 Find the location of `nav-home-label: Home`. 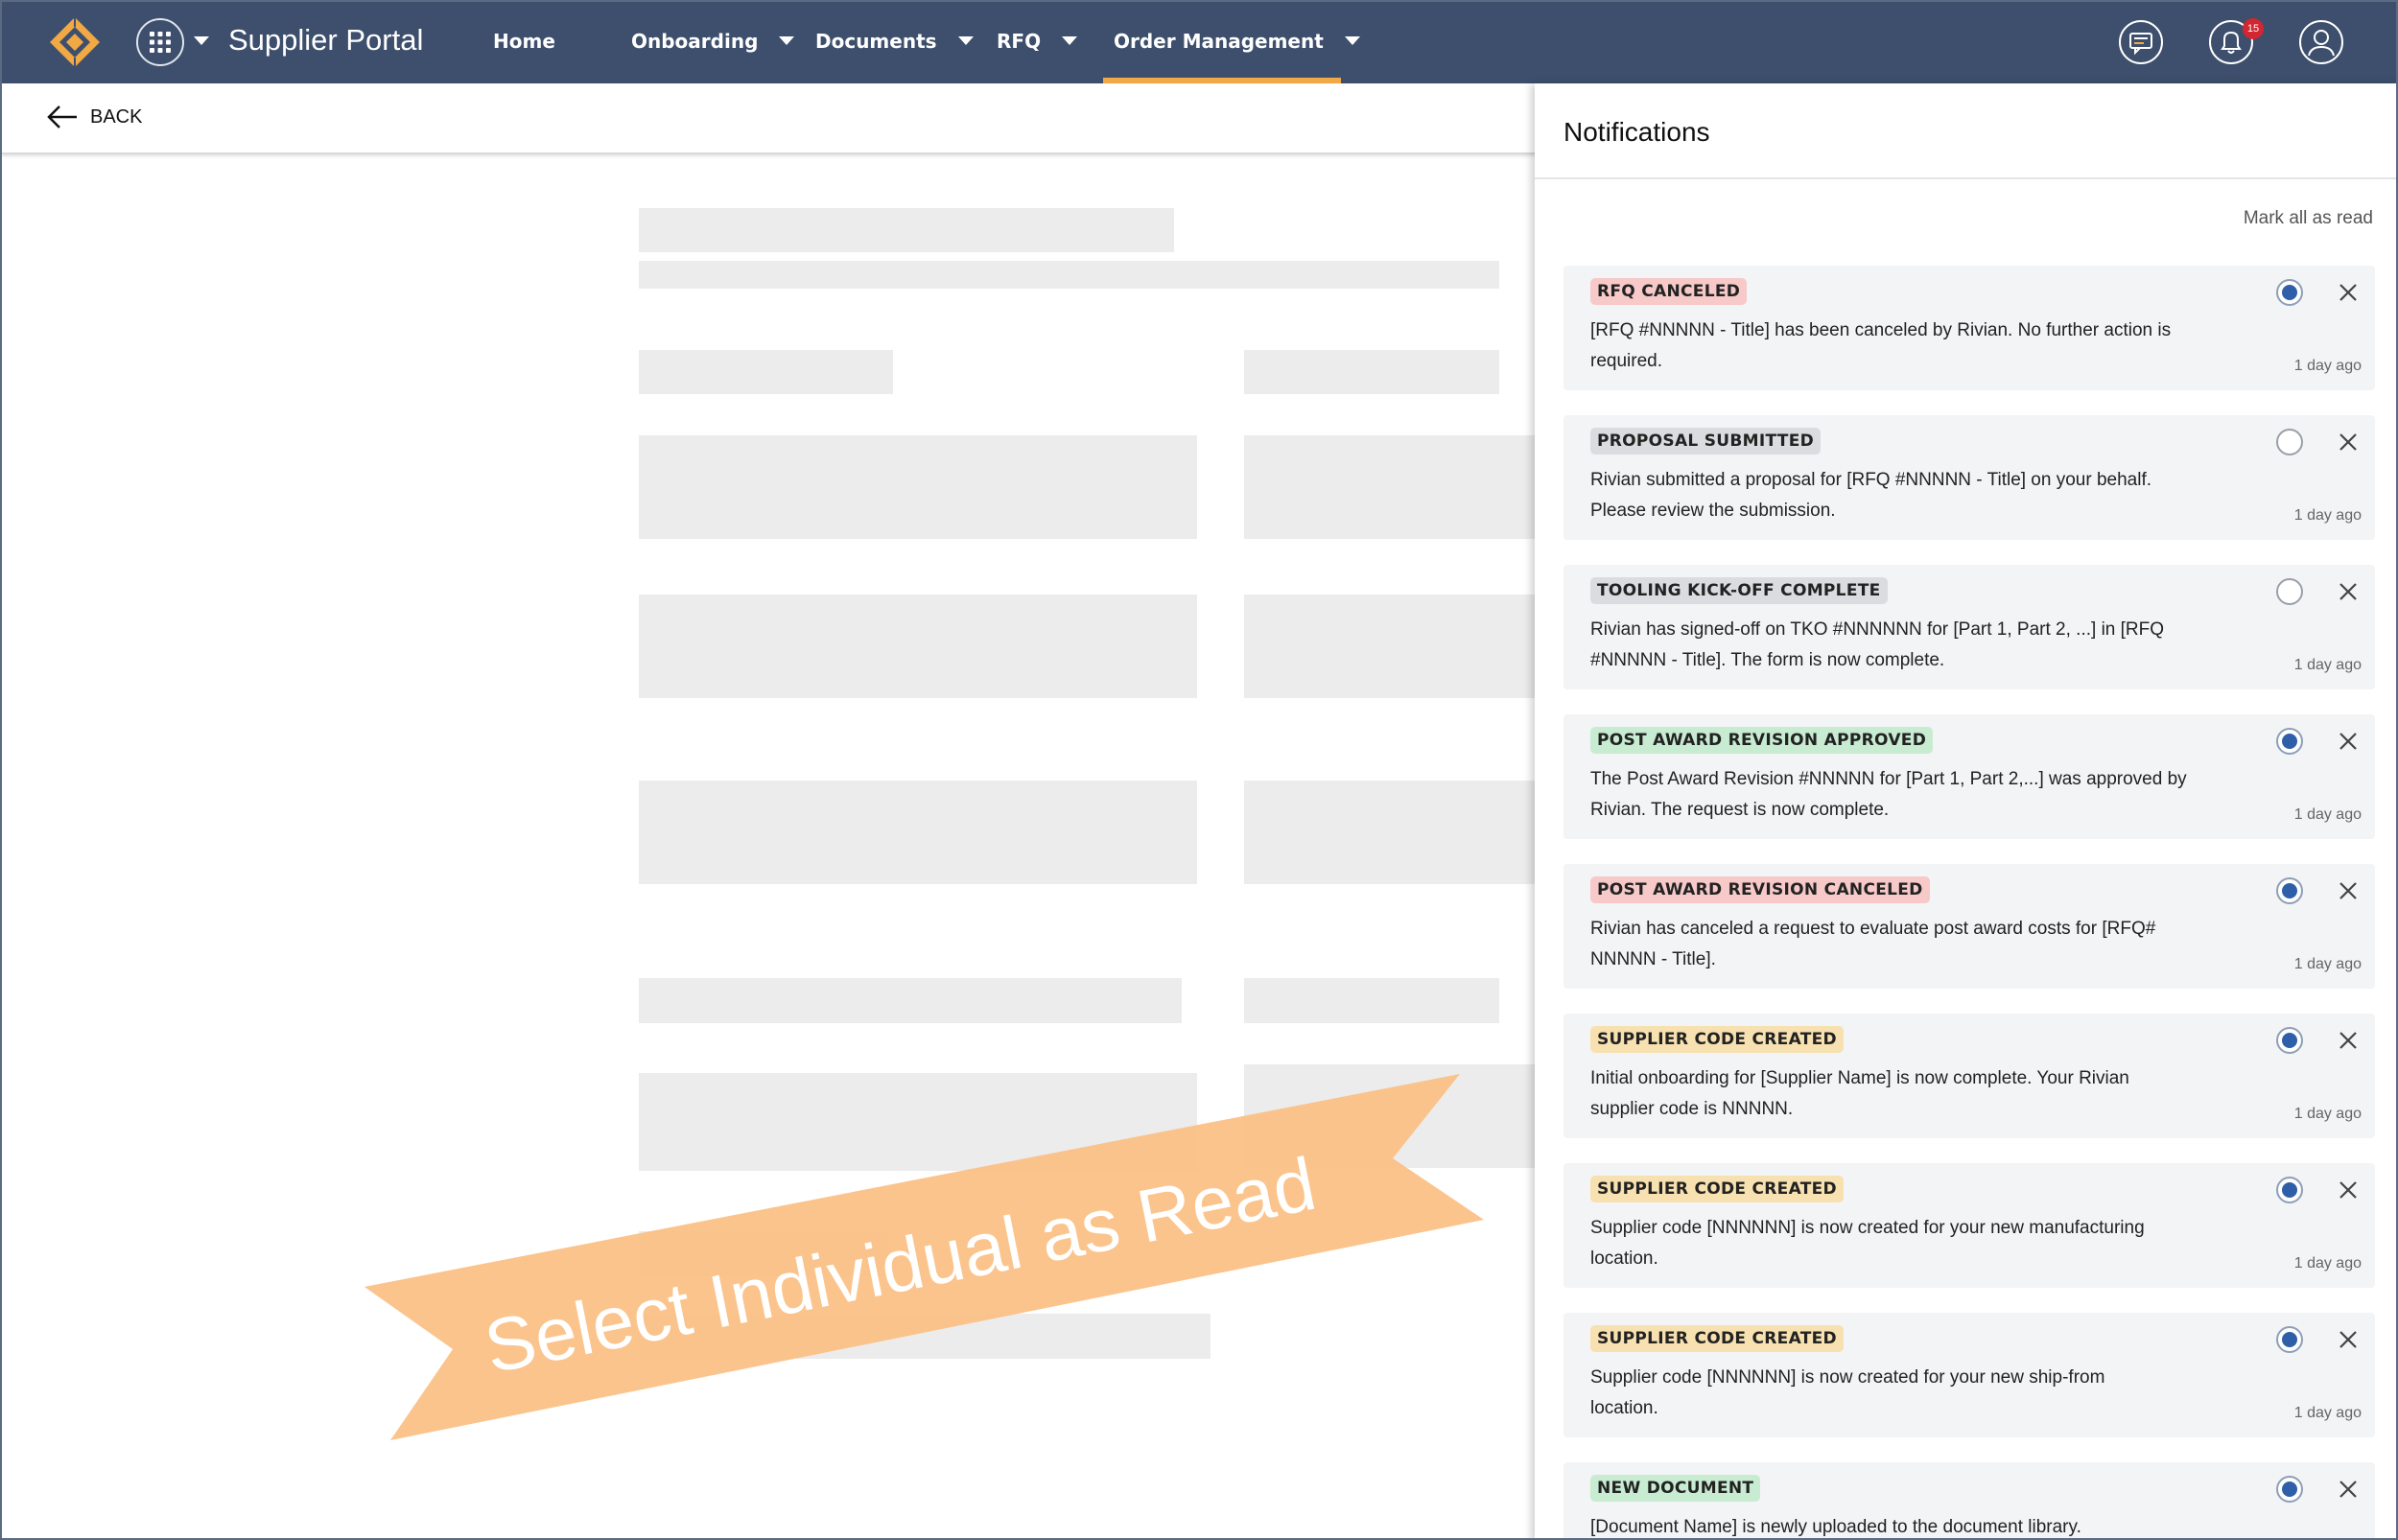

nav-home-label: Home is located at coordinates (524, 41).